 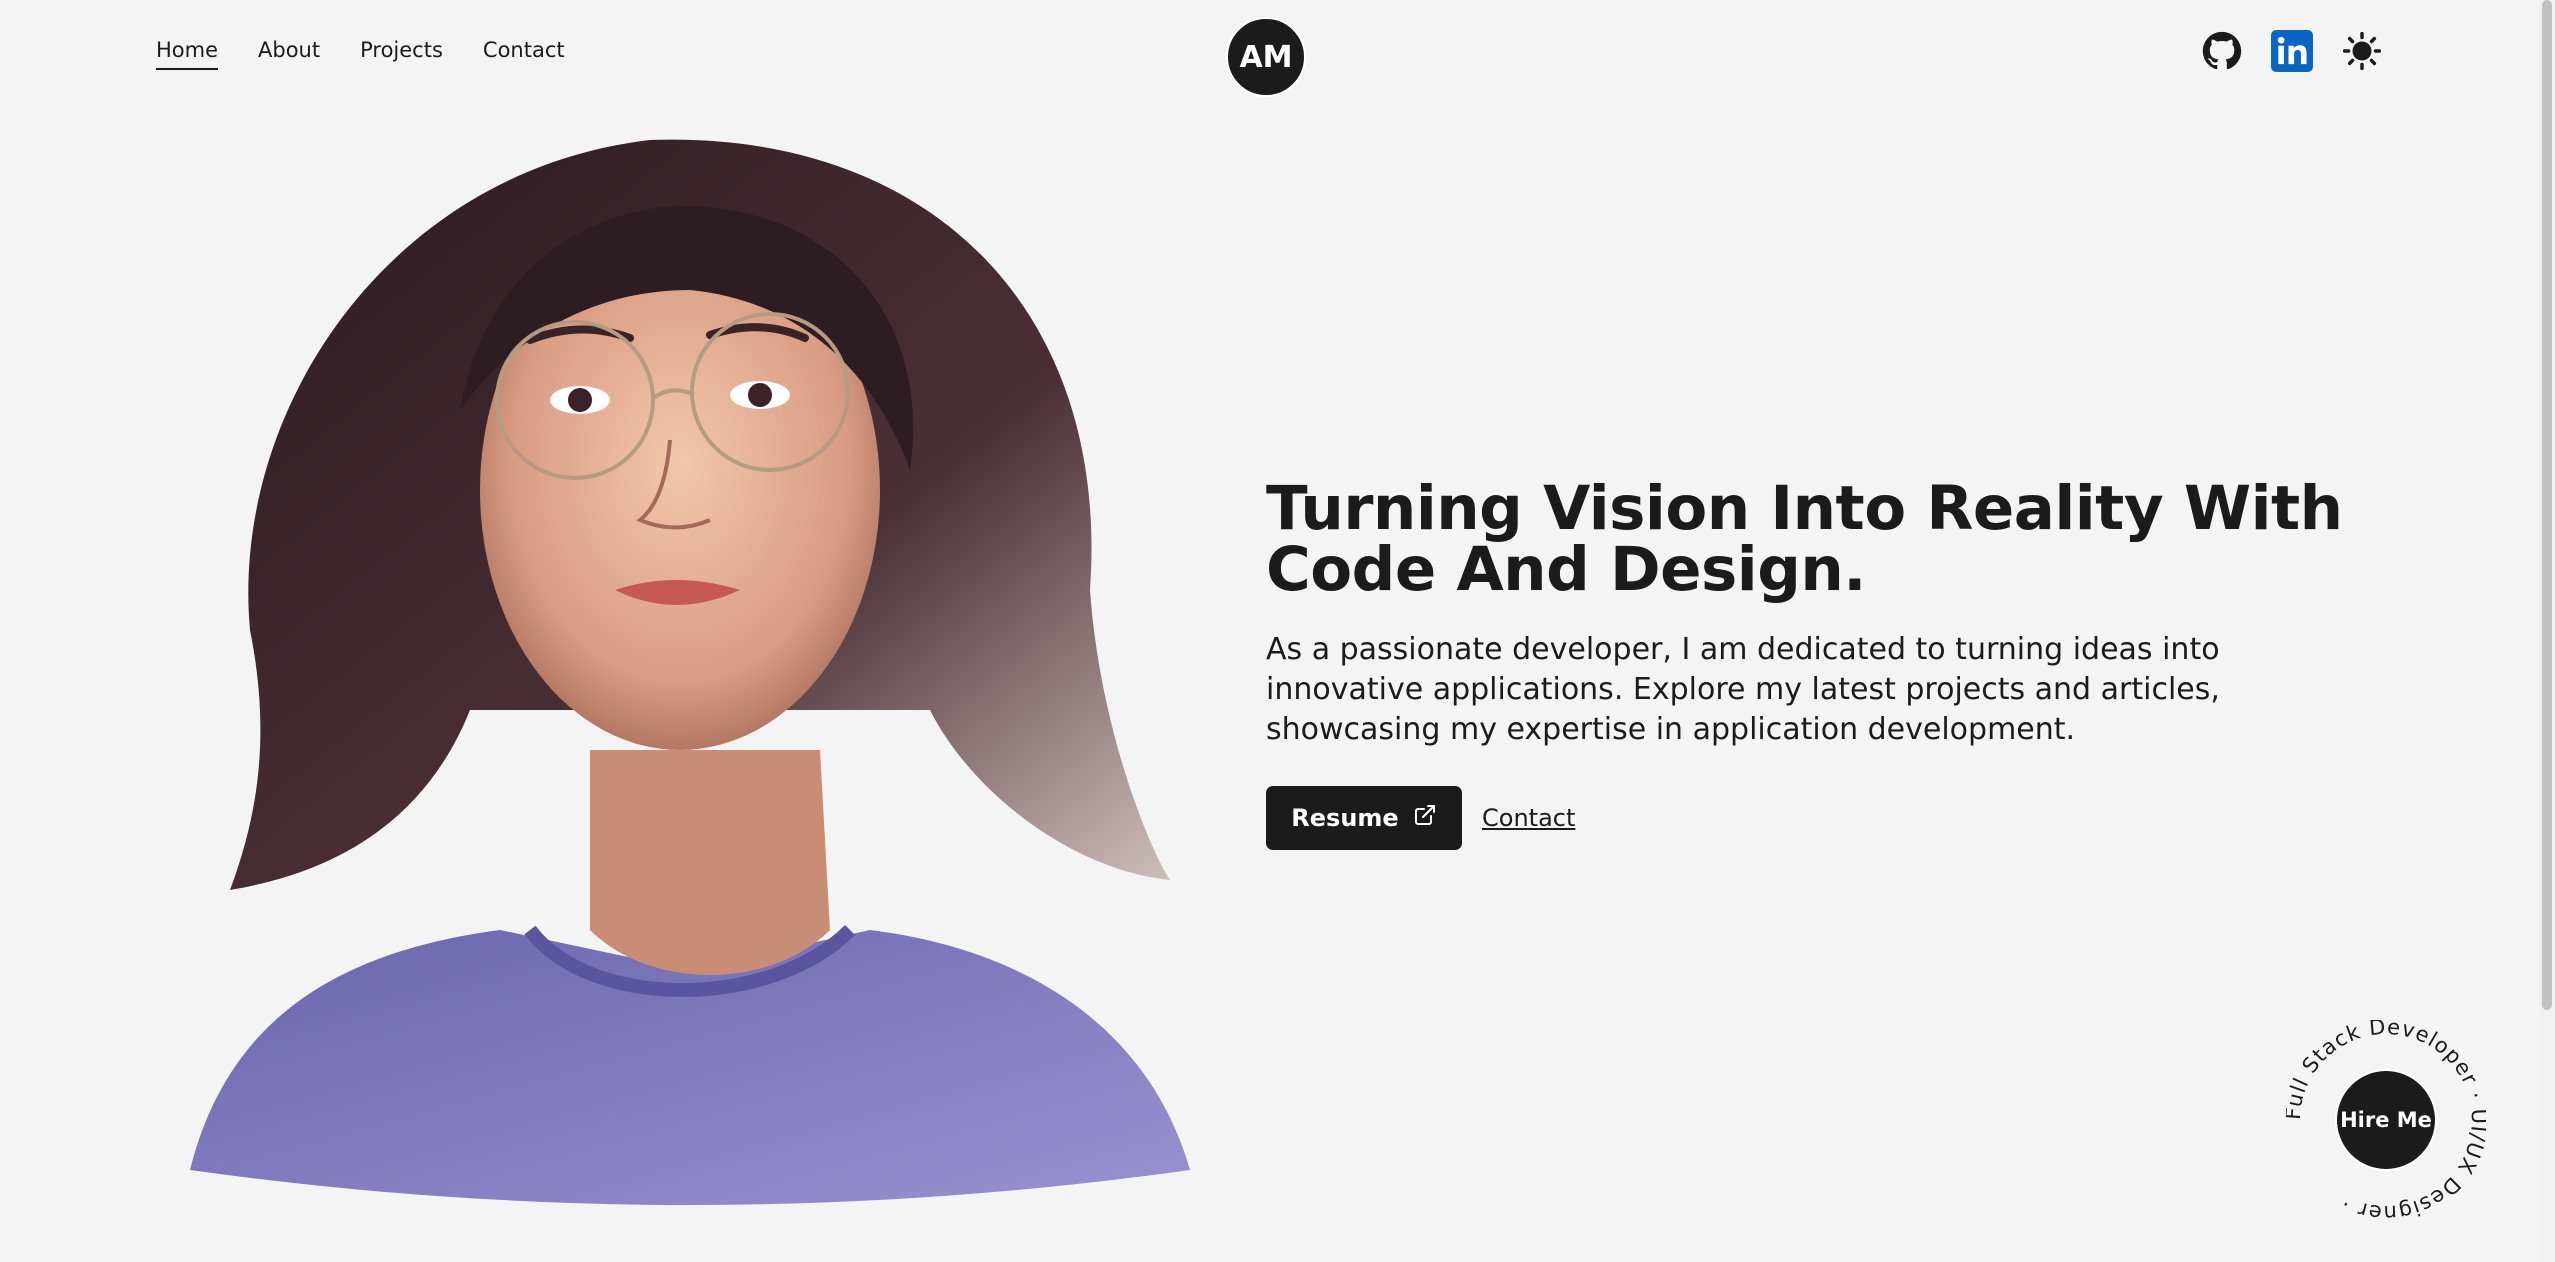 What do you see at coordinates (1425, 818) in the screenshot?
I see `external-link-icon` at bounding box center [1425, 818].